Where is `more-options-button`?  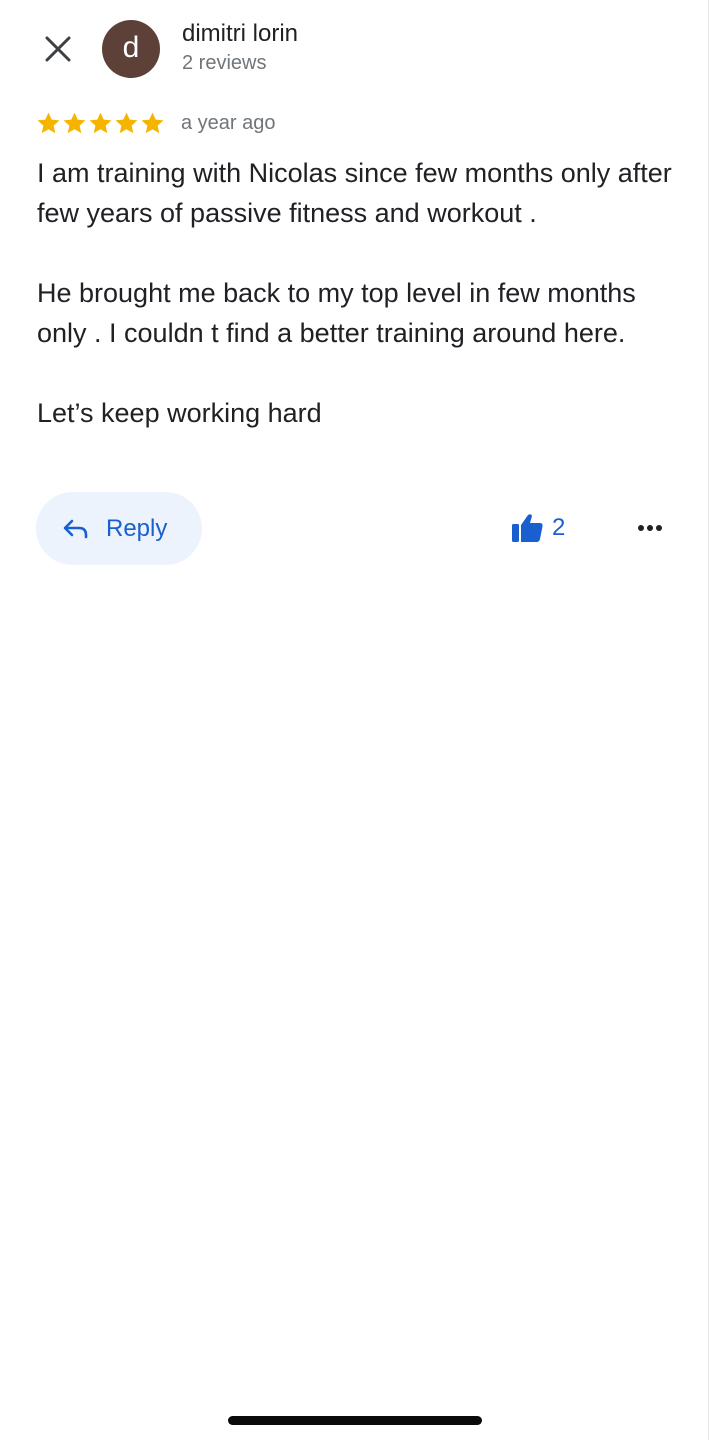
more-options-button is located at coordinates (650, 528).